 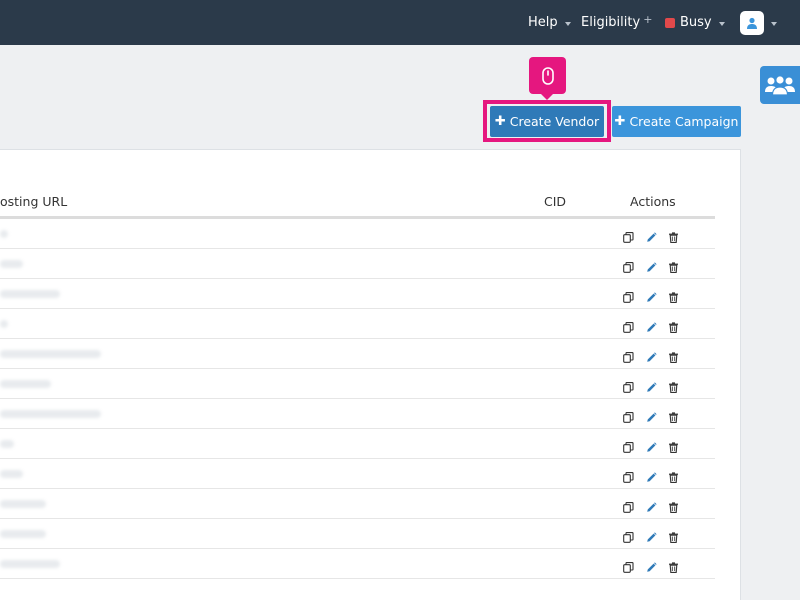 I want to click on click-hint-badge, so click(x=547, y=78).